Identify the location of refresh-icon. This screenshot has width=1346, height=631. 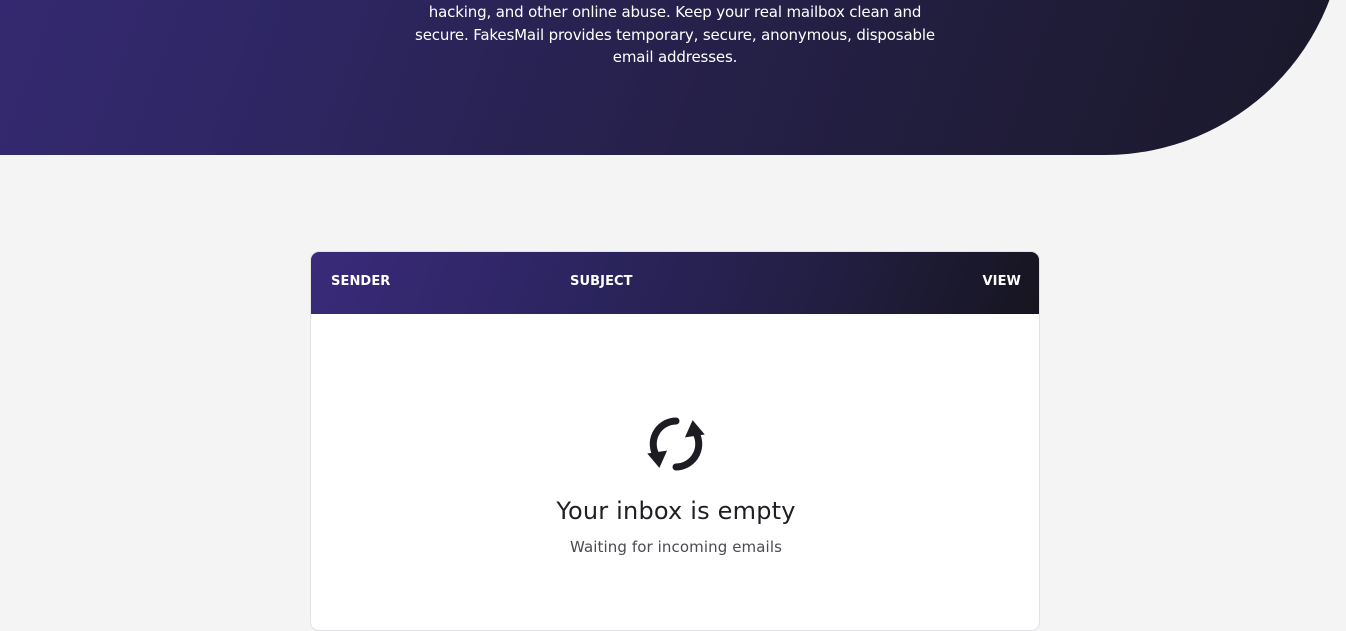
(676, 444).